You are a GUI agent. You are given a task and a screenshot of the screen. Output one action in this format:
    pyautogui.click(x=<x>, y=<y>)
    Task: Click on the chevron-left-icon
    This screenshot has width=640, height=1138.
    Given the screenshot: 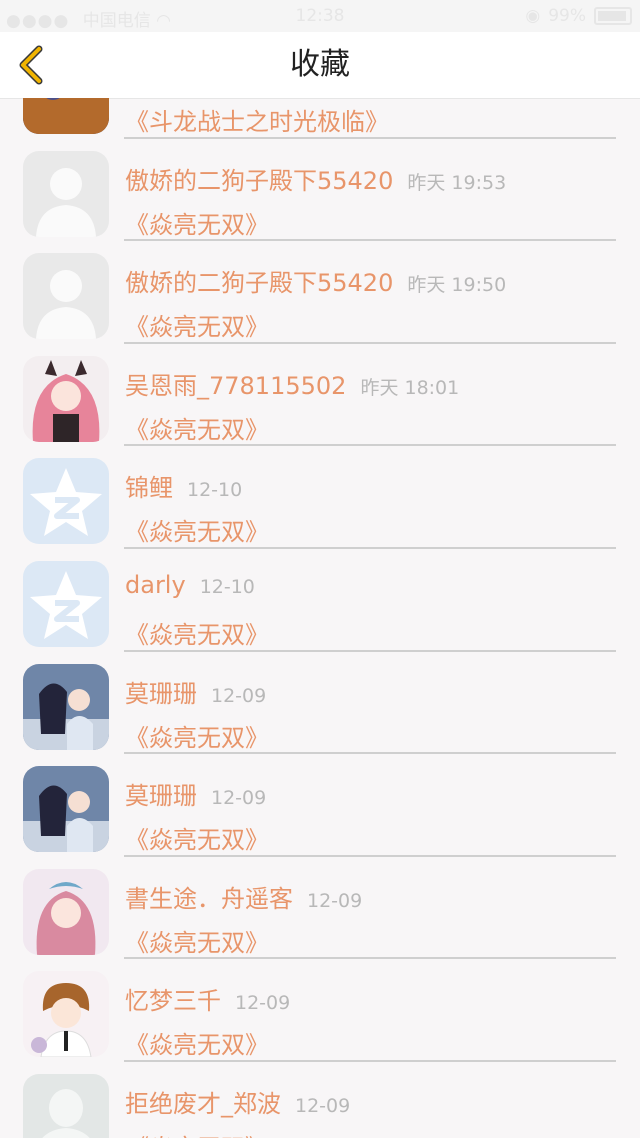 What is the action you would take?
    pyautogui.click(x=31, y=65)
    